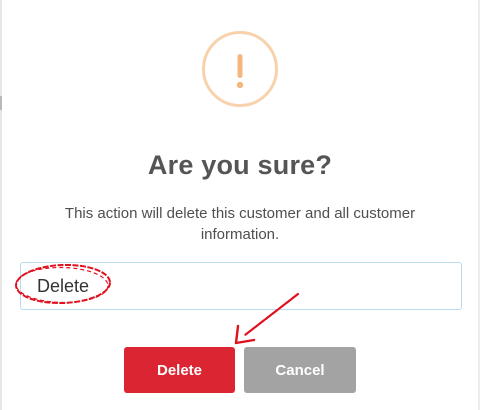 The height and width of the screenshot is (410, 480). What do you see at coordinates (240, 165) in the screenshot?
I see `dialog-title: Are you sure?` at bounding box center [240, 165].